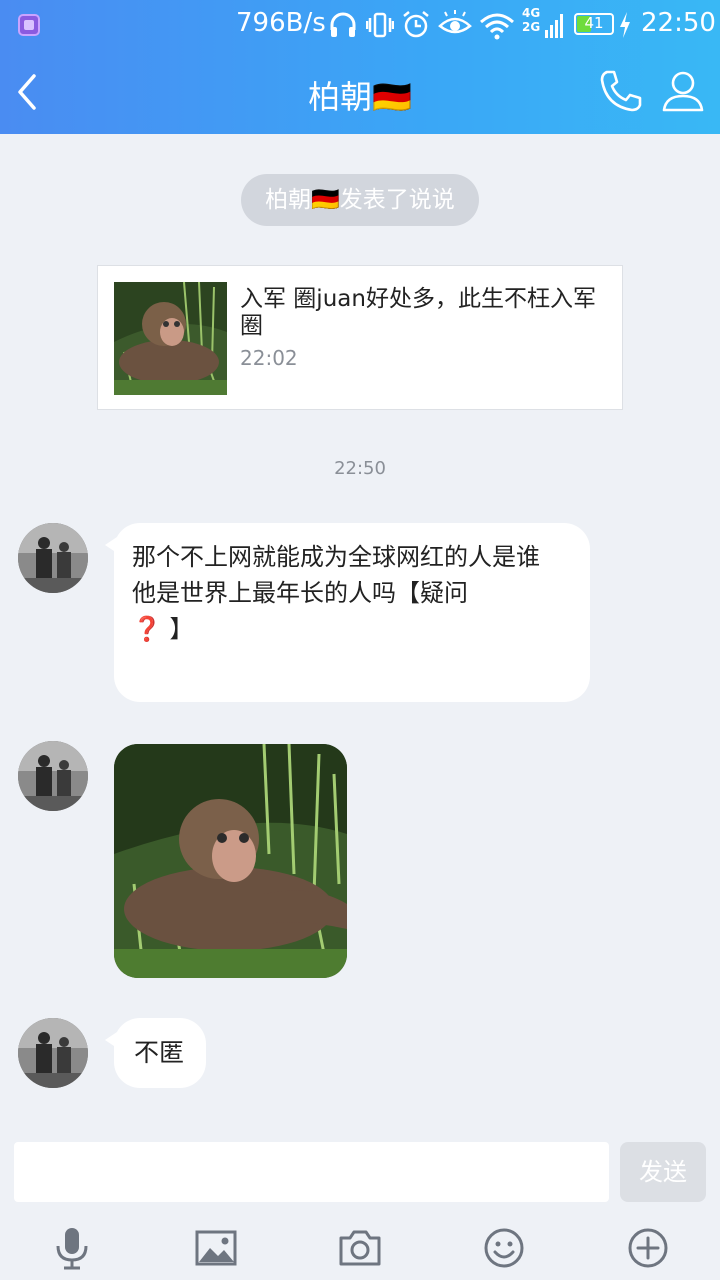  What do you see at coordinates (455, 22) in the screenshot?
I see `eye-comfort-icon` at bounding box center [455, 22].